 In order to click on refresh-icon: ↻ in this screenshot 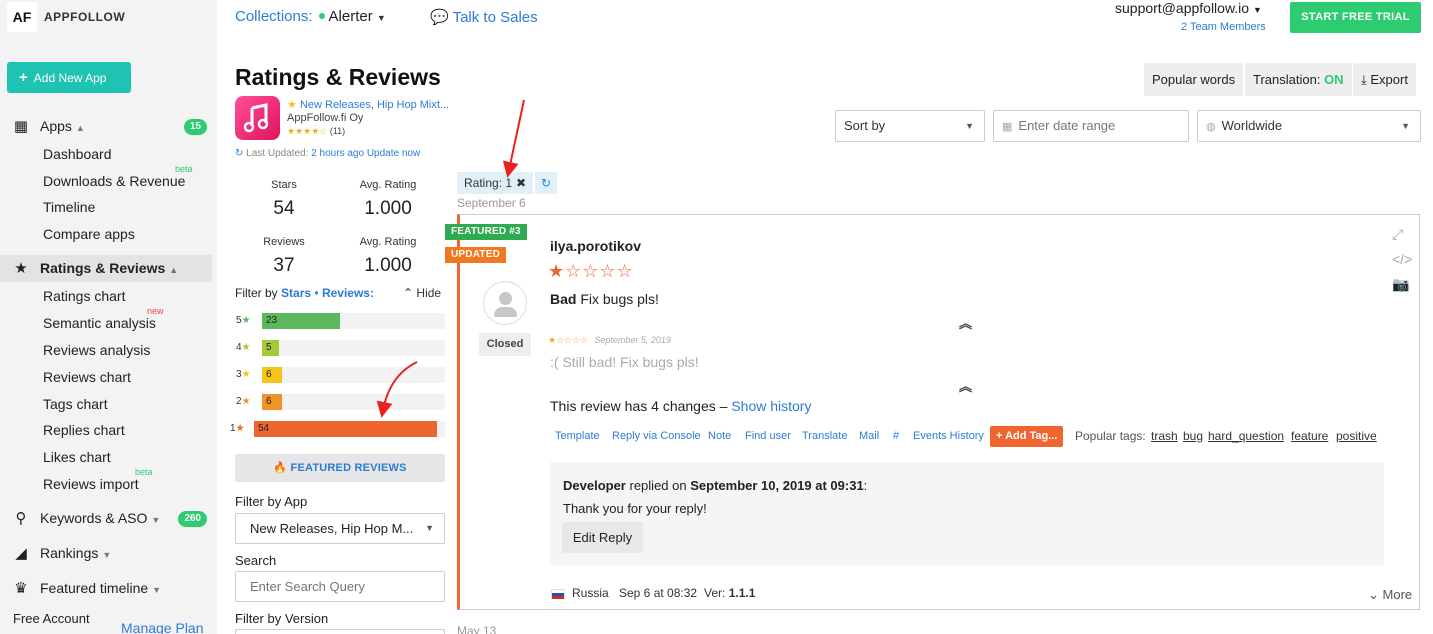, I will do `click(239, 153)`.